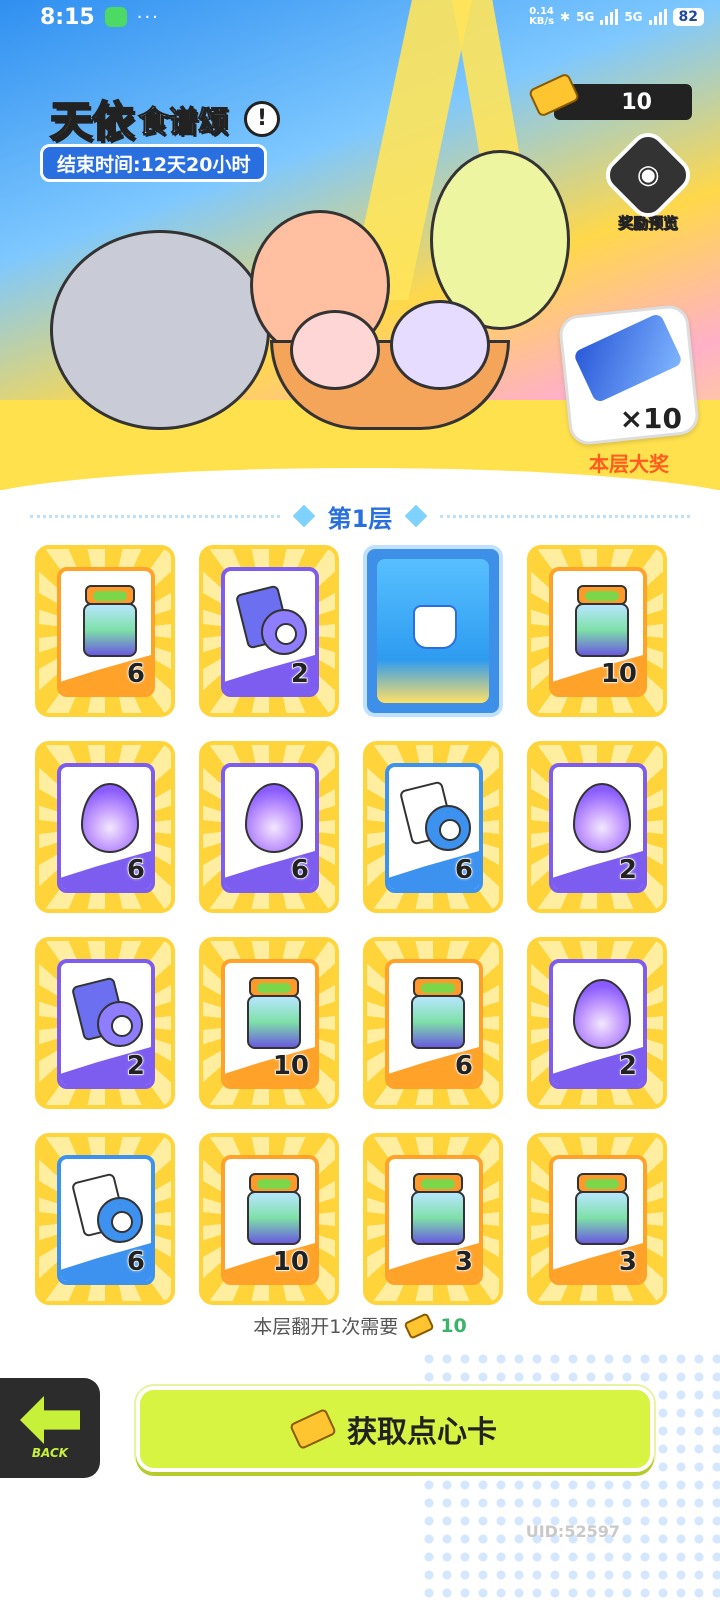 The image size is (720, 1600). I want to click on reward-preview-icon: ◉, so click(648, 175).